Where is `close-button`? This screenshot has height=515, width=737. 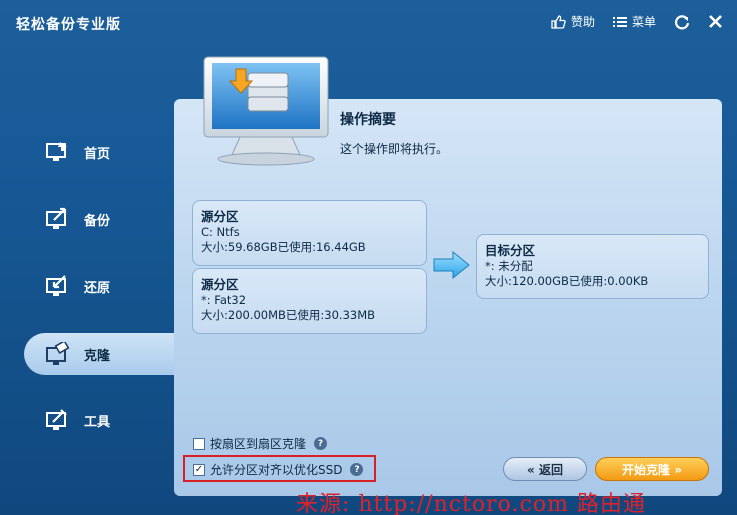
close-button is located at coordinates (715, 21).